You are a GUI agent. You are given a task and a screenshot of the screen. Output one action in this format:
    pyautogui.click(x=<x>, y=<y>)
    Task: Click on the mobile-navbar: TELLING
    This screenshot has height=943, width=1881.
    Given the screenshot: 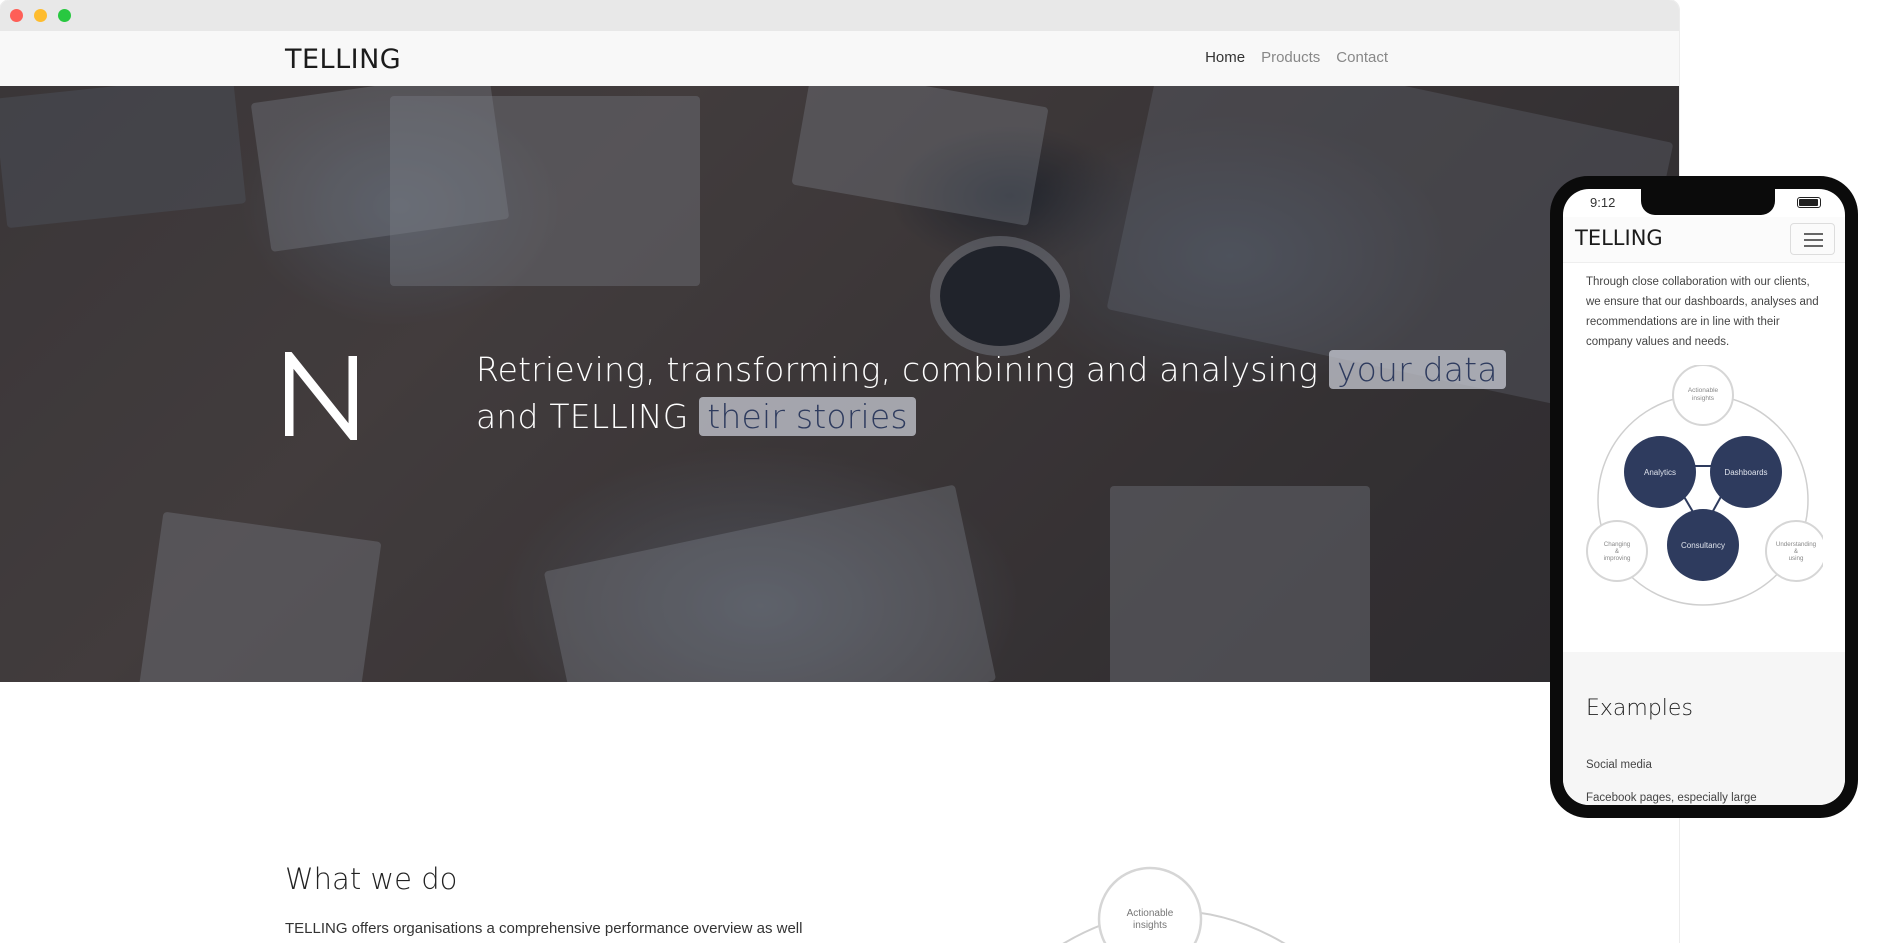 What is the action you would take?
    pyautogui.click(x=1704, y=240)
    